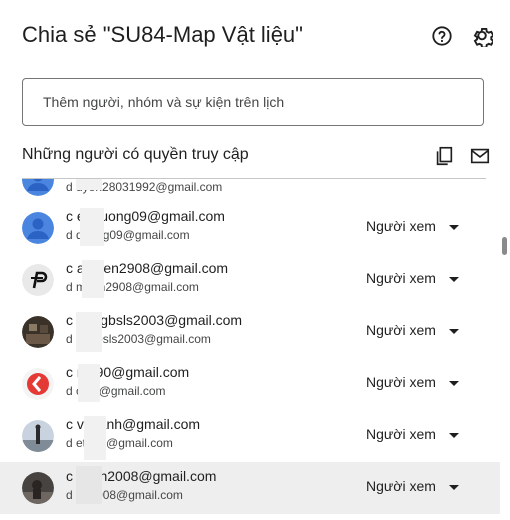 Image resolution: width=510 pixels, height=520 pixels. What do you see at coordinates (135, 154) in the screenshot?
I see `access-heading: Những người có quyền truy cập` at bounding box center [135, 154].